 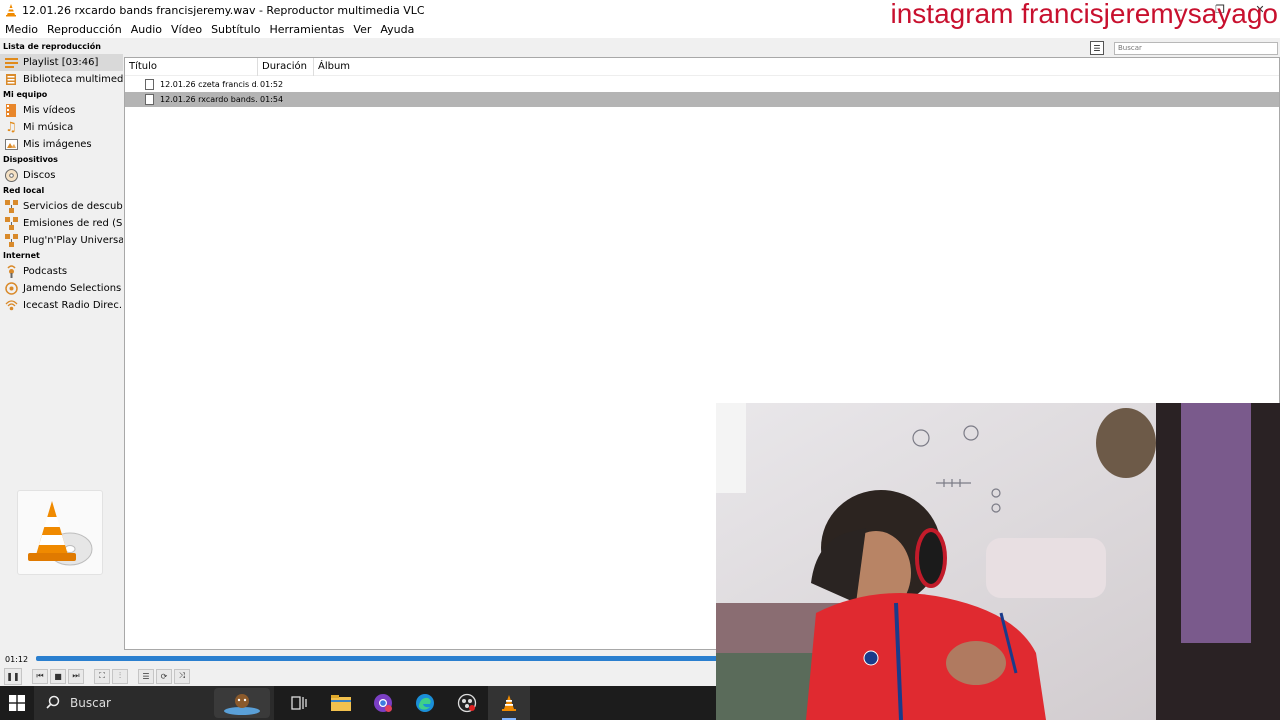 What do you see at coordinates (467, 703) in the screenshot?
I see `obs-record-icon` at bounding box center [467, 703].